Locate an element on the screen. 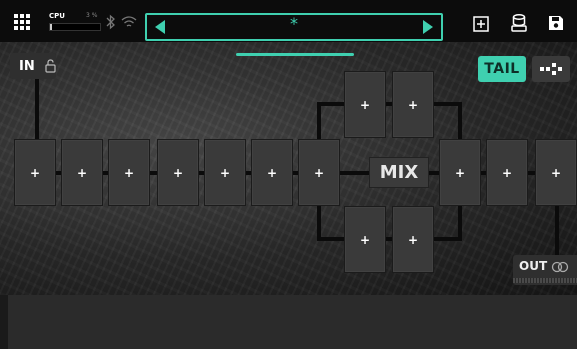  block-slot-4: + is located at coordinates (178, 172).